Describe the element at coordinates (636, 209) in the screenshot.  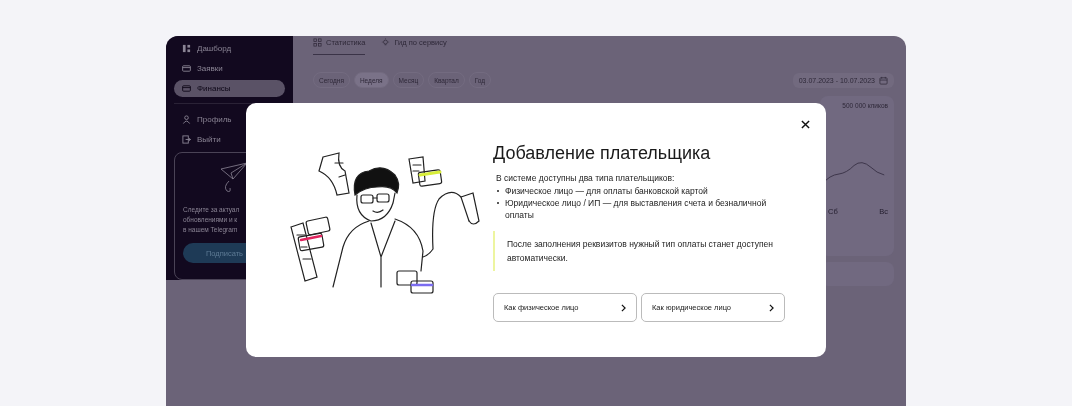
I see `list-item-text: Юридическое лицо / ИП — для выставления счета и безналичной оплаты` at that location.